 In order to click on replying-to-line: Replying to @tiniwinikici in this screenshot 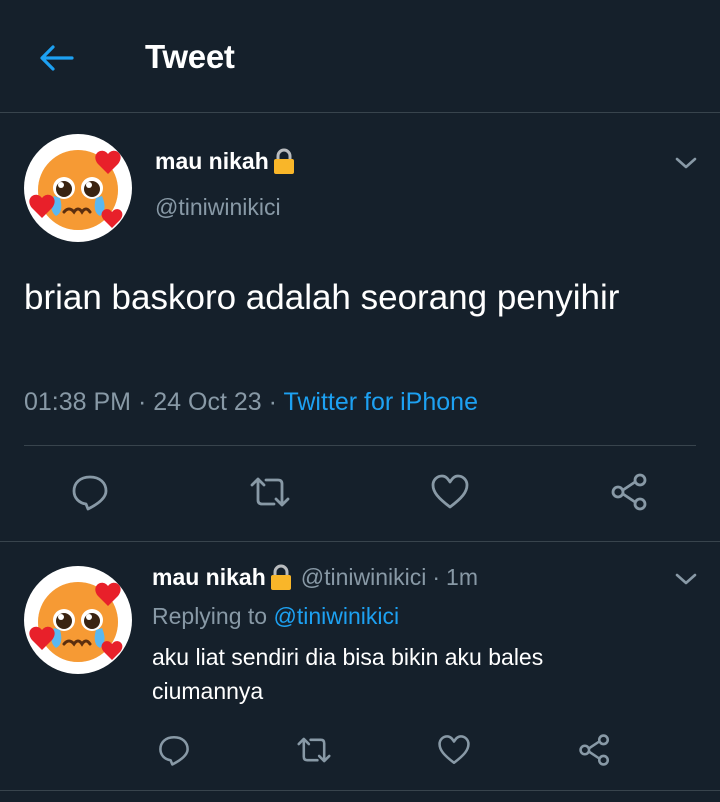, I will do `click(275, 616)`.